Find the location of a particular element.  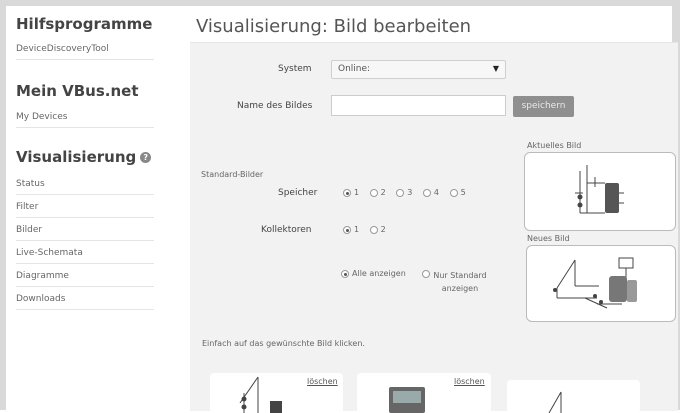

sidebar-item-filter: Filter is located at coordinates (85, 210).